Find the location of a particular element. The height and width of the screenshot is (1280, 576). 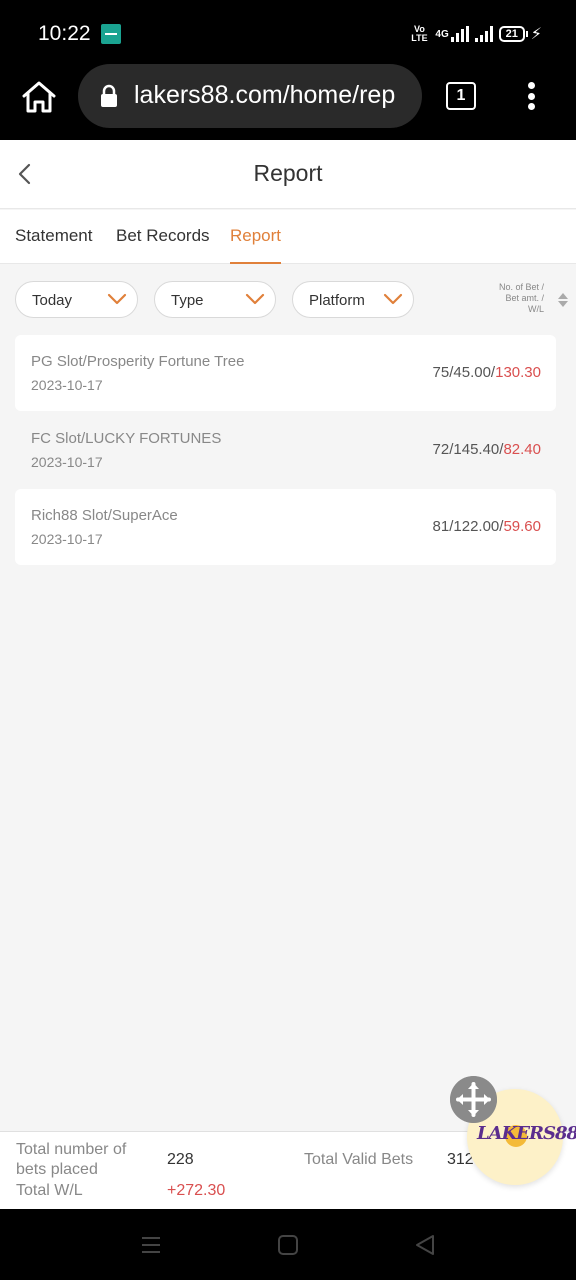

home-nav-icon is located at coordinates (288, 1245).